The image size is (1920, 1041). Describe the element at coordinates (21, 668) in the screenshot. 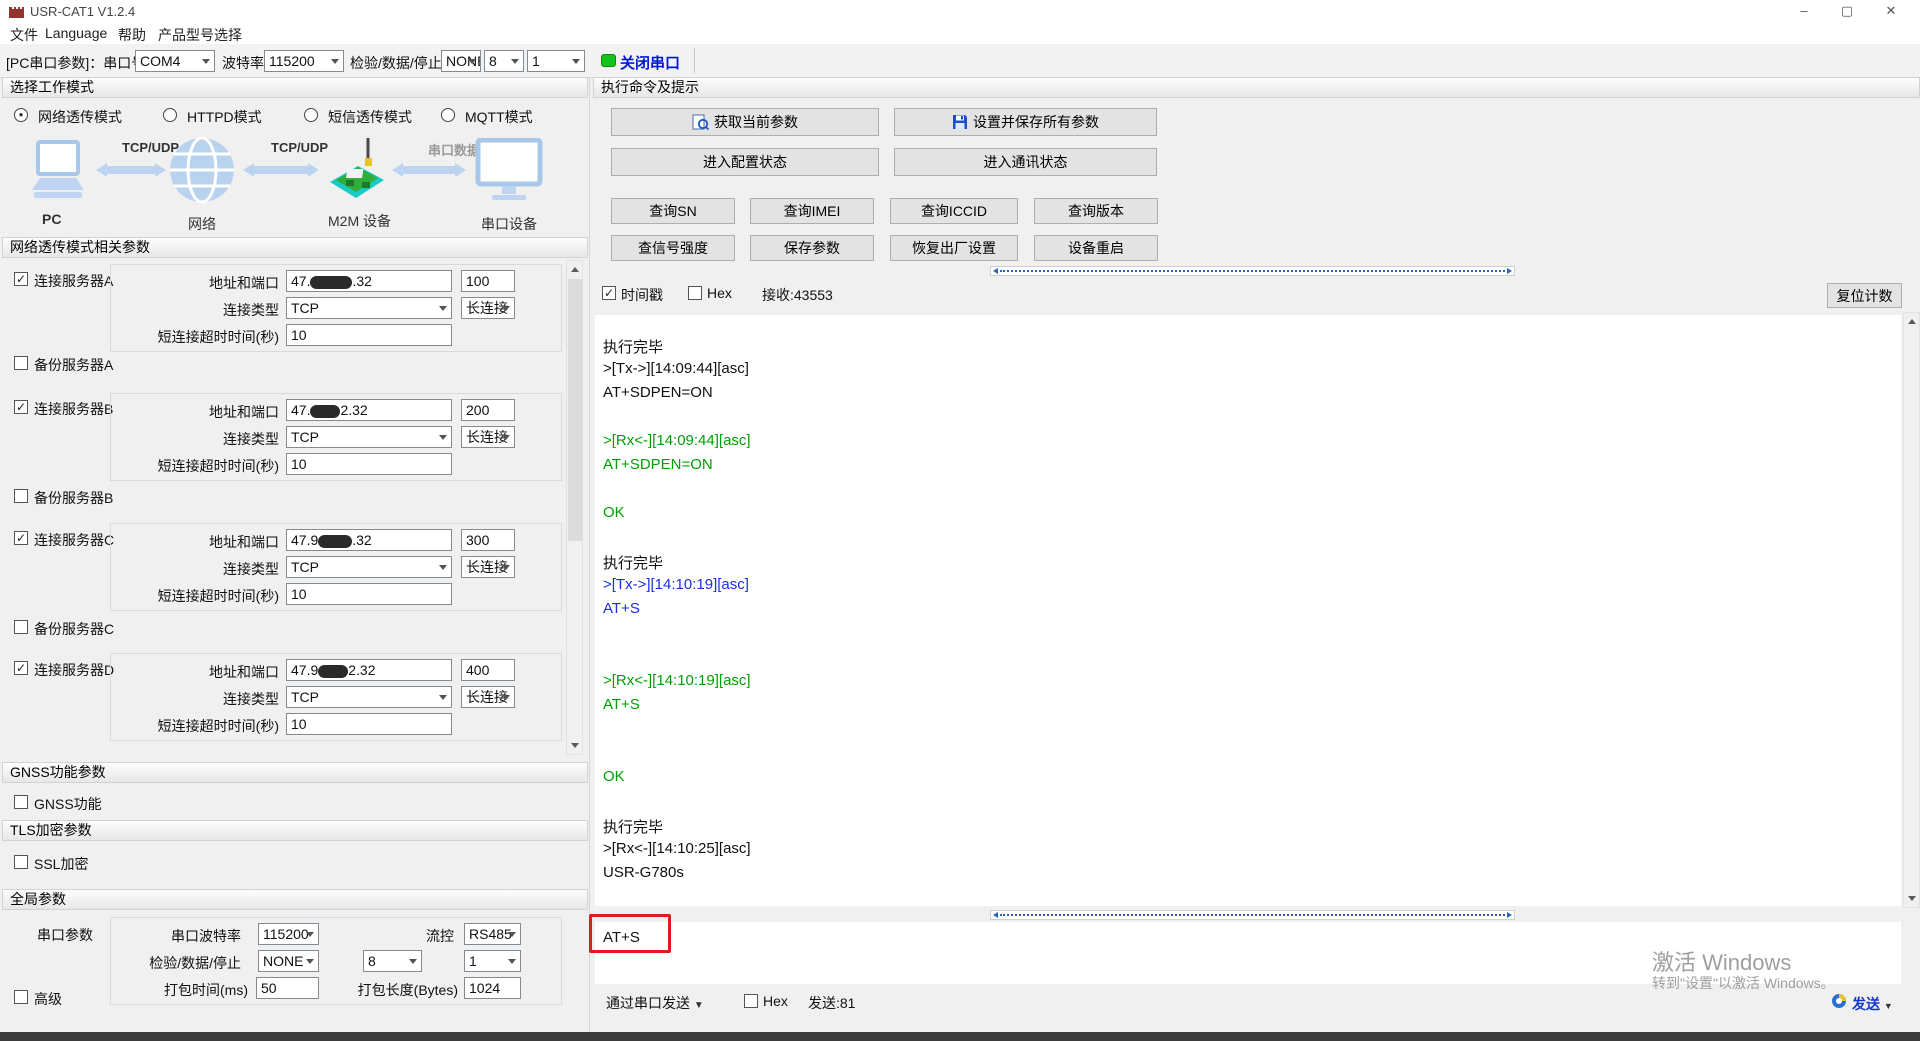

I see `checkbox-connect-server-d: ✓` at that location.